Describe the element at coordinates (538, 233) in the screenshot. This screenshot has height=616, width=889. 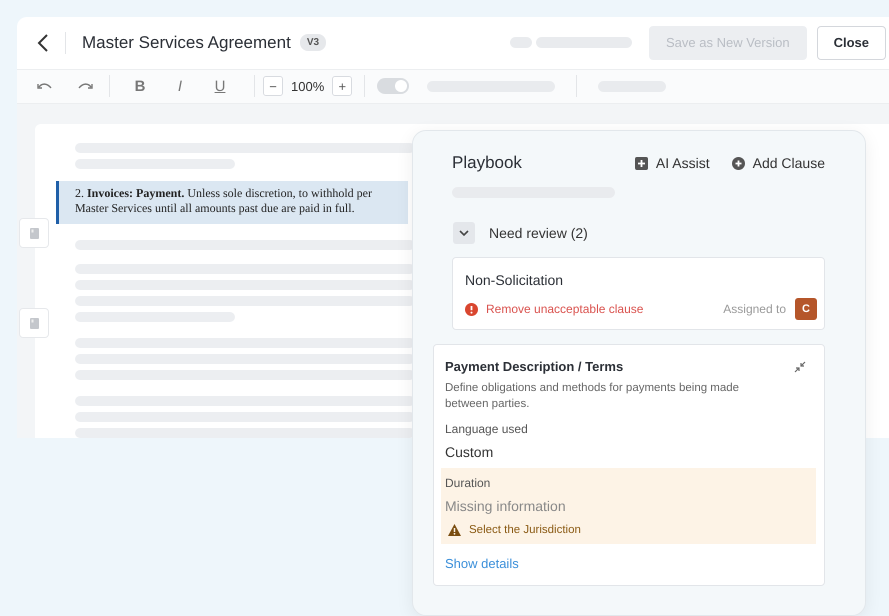
I see `group-label: Need review (2)` at that location.